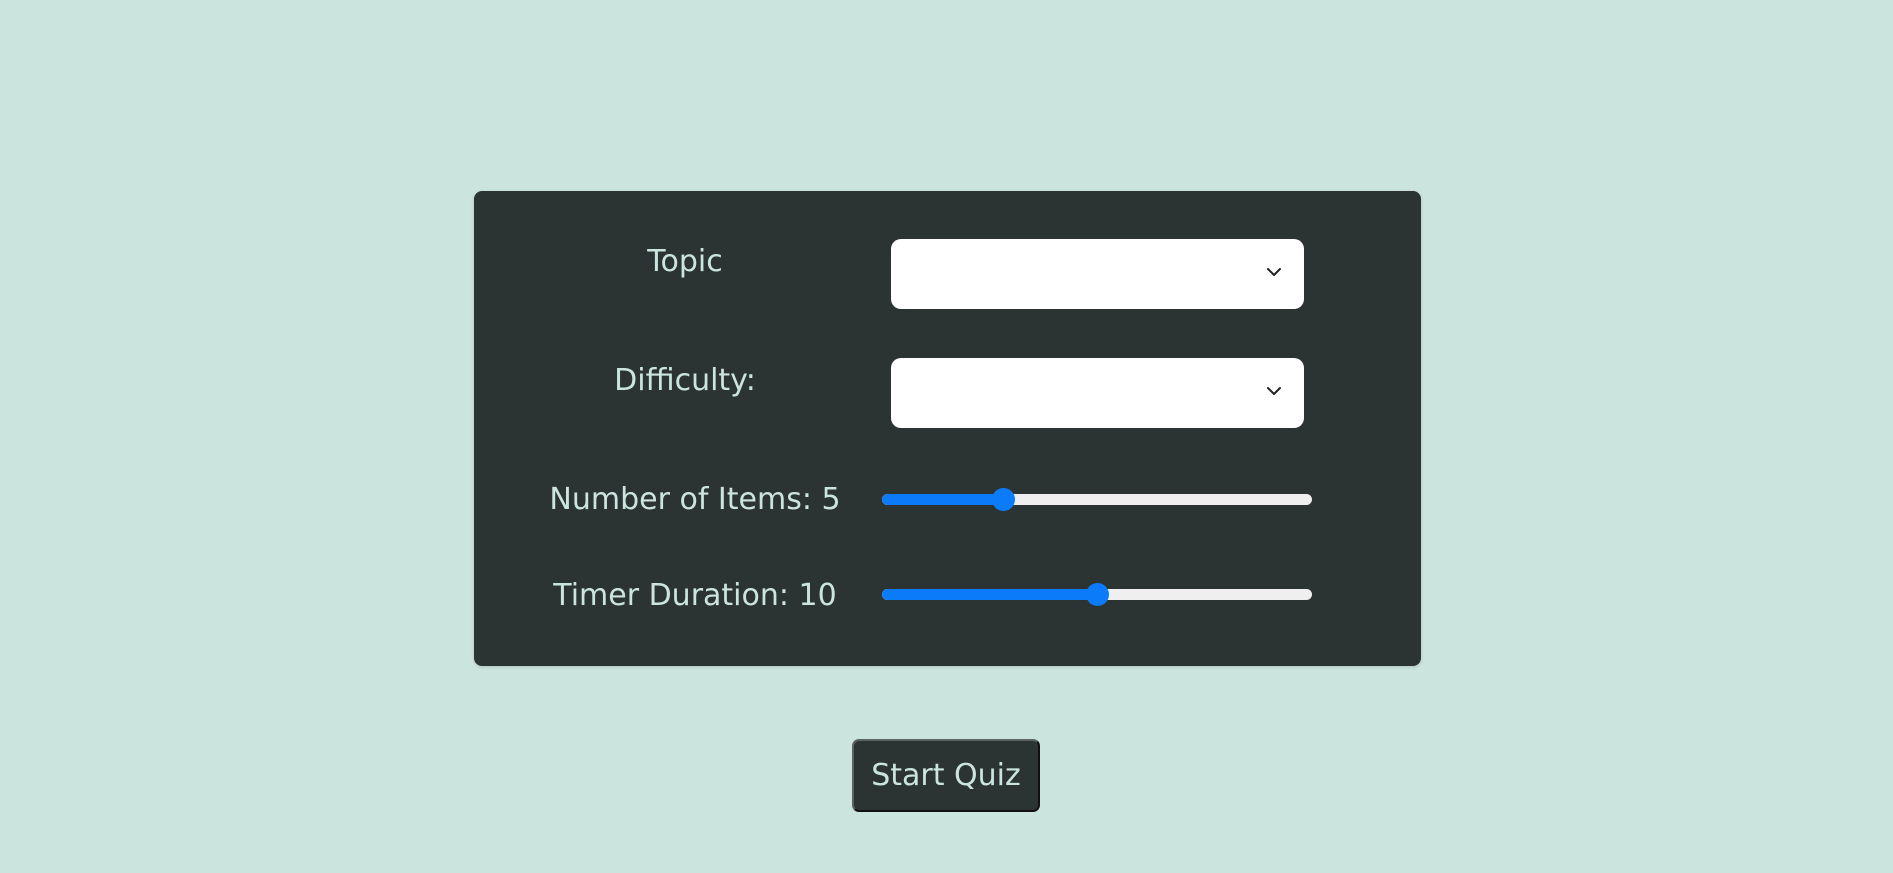  I want to click on items-count-slider, so click(1097, 500).